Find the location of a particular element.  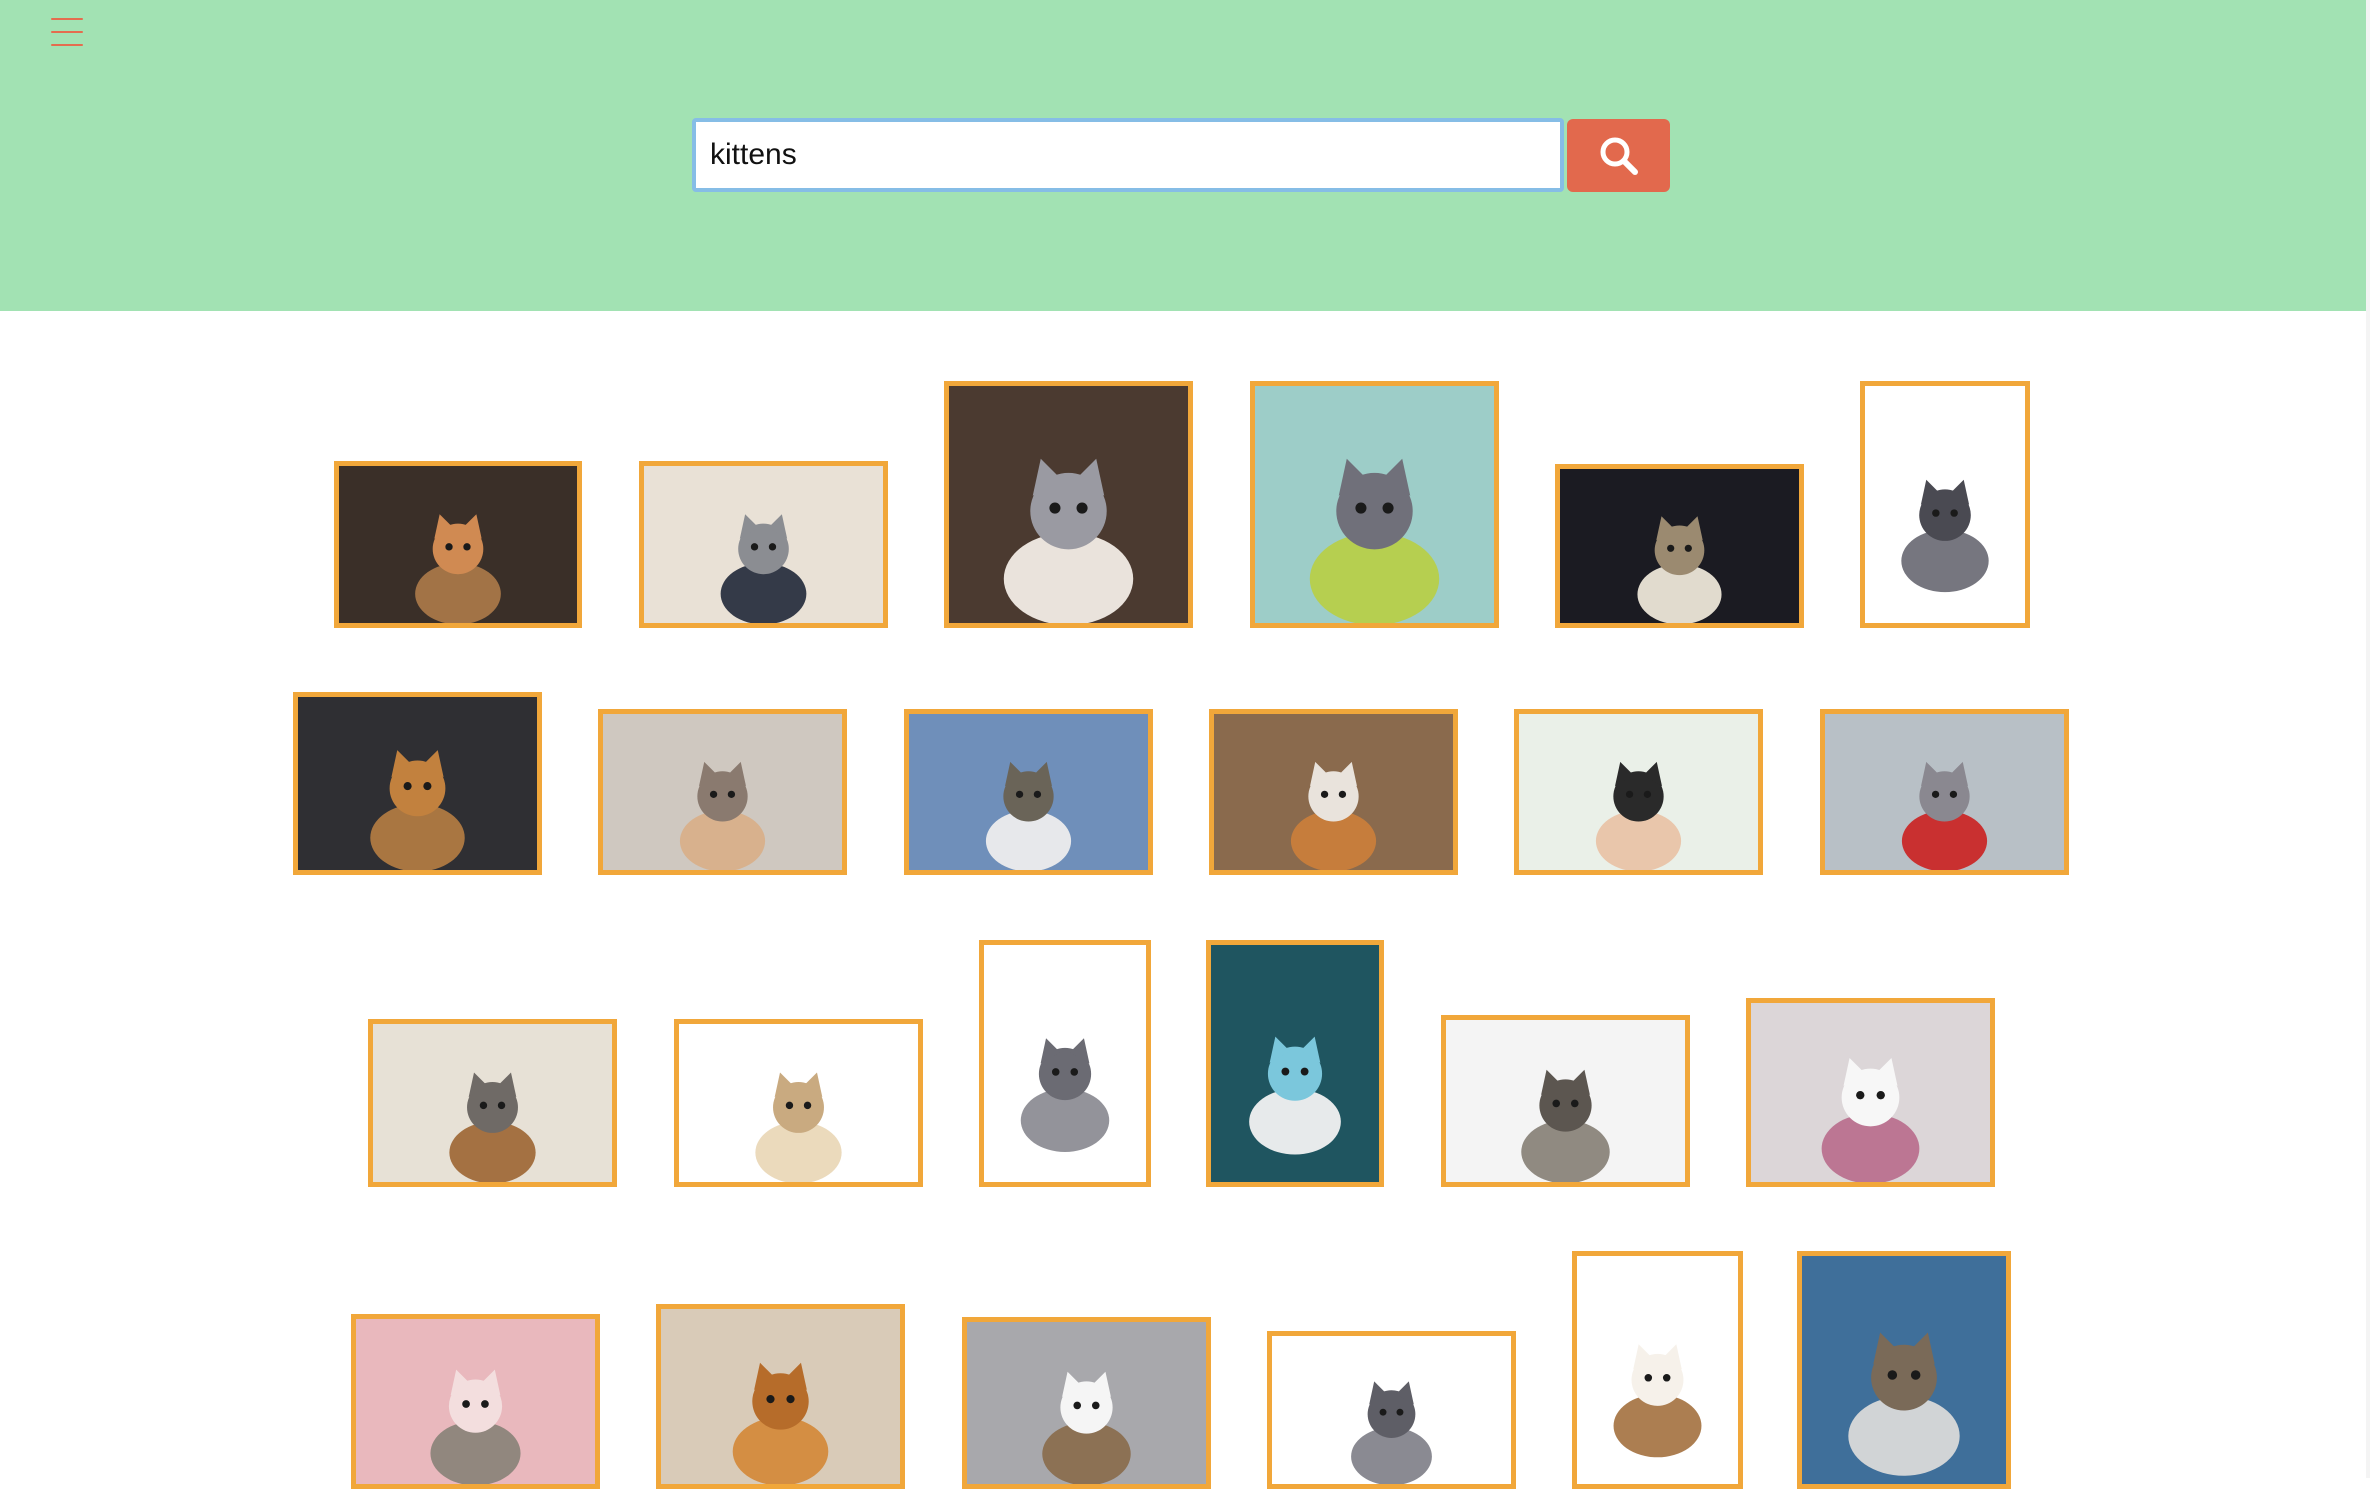

scottish-fold-kitten-image is located at coordinates (1391, 1410).